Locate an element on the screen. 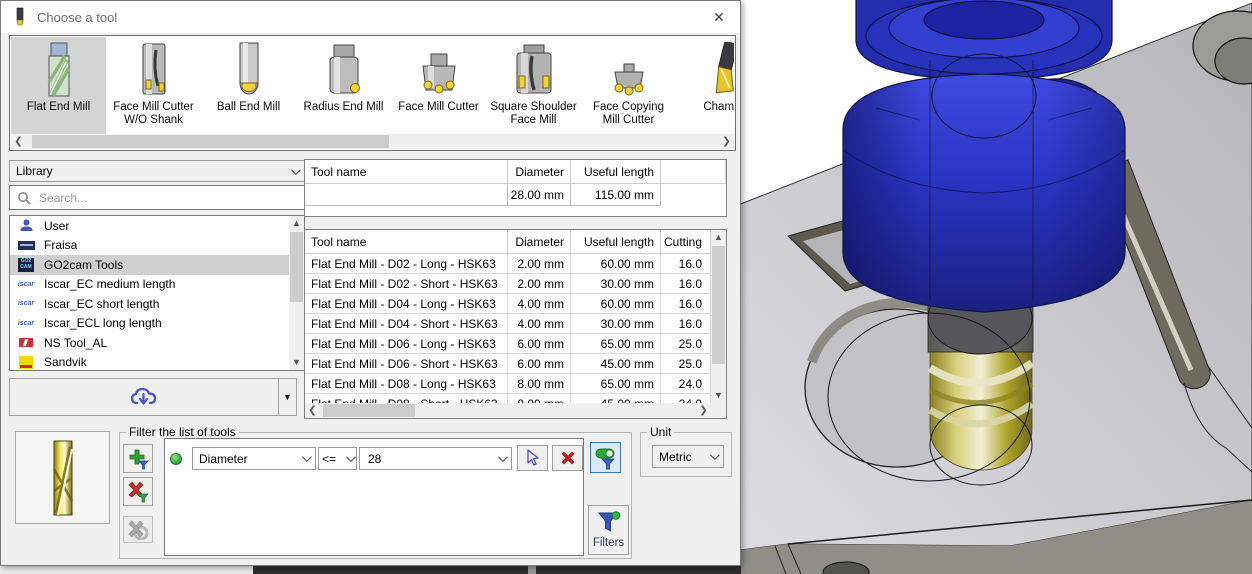  col-header-cutting: Cutting is located at coordinates (686, 242).